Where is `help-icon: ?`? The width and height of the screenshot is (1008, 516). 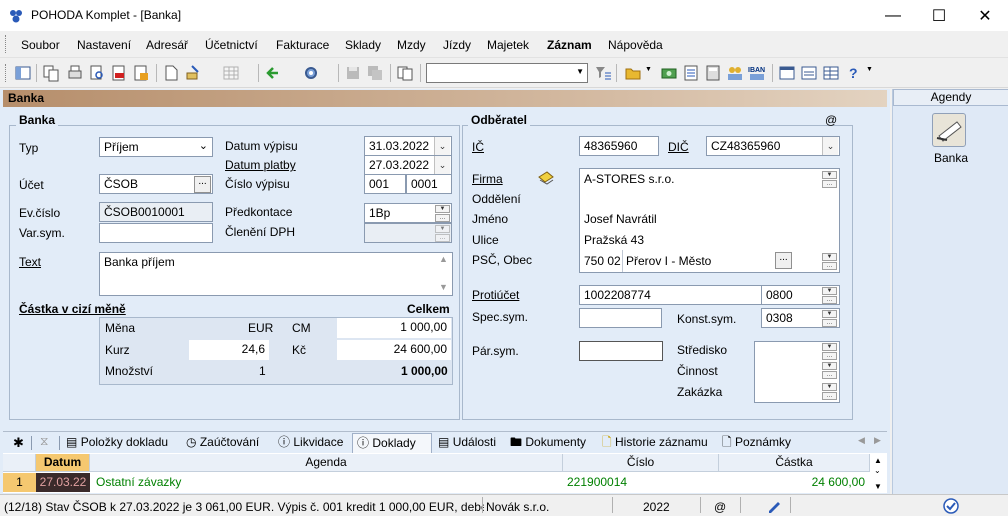 help-icon: ? is located at coordinates (855, 73).